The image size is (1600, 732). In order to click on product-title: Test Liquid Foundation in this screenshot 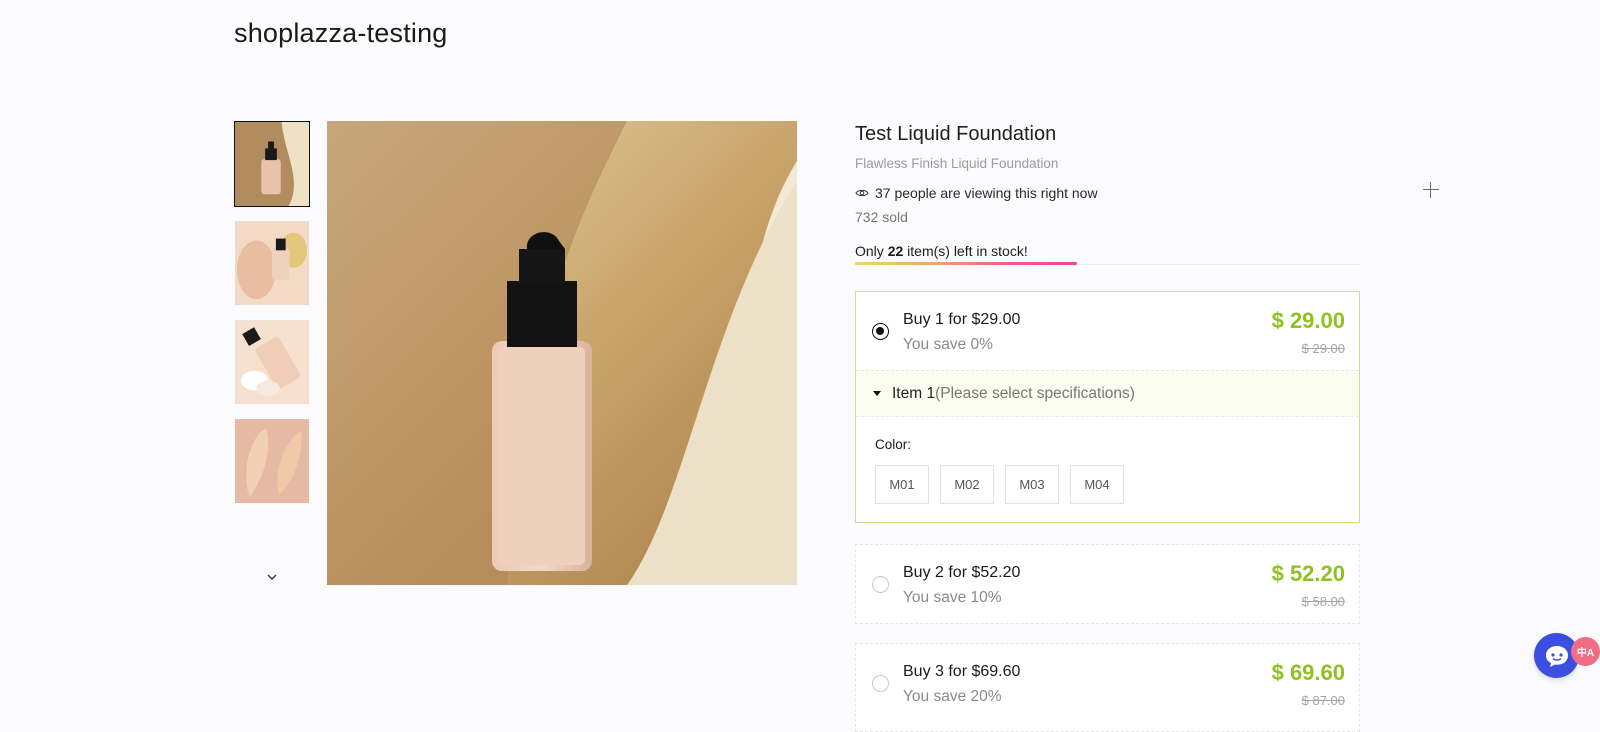, I will do `click(956, 134)`.